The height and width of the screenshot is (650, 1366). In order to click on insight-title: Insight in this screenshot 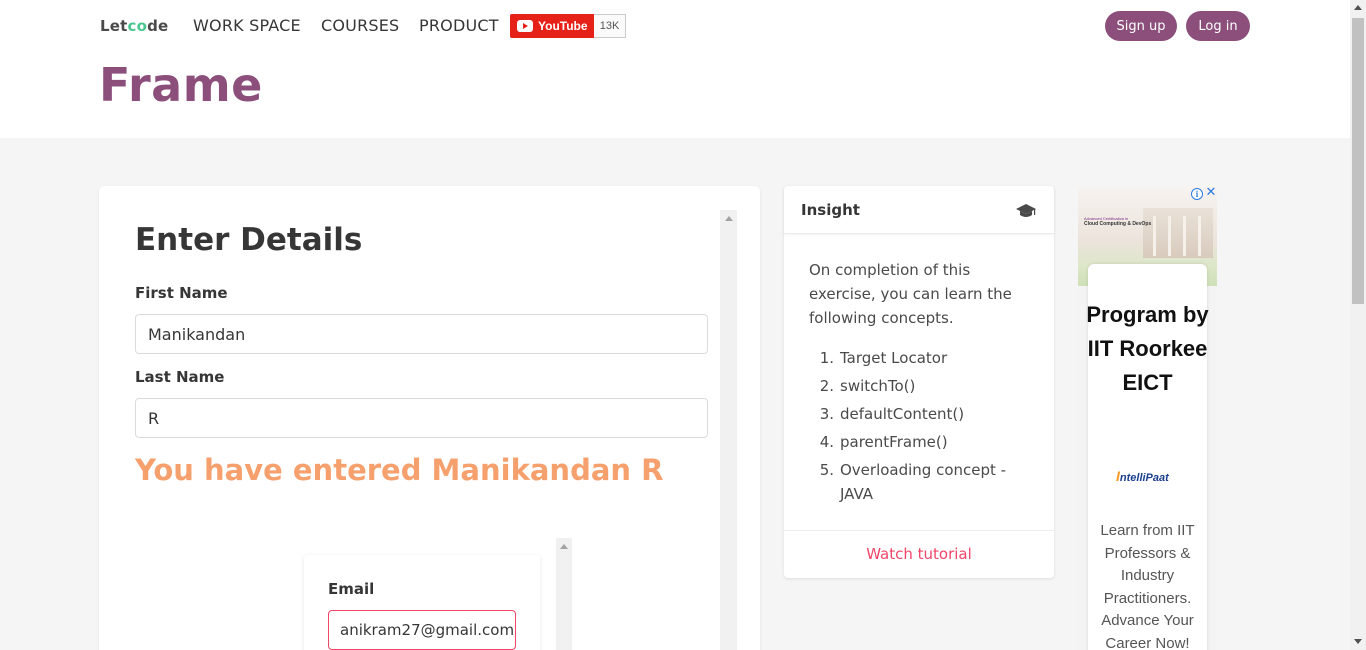, I will do `click(830, 210)`.